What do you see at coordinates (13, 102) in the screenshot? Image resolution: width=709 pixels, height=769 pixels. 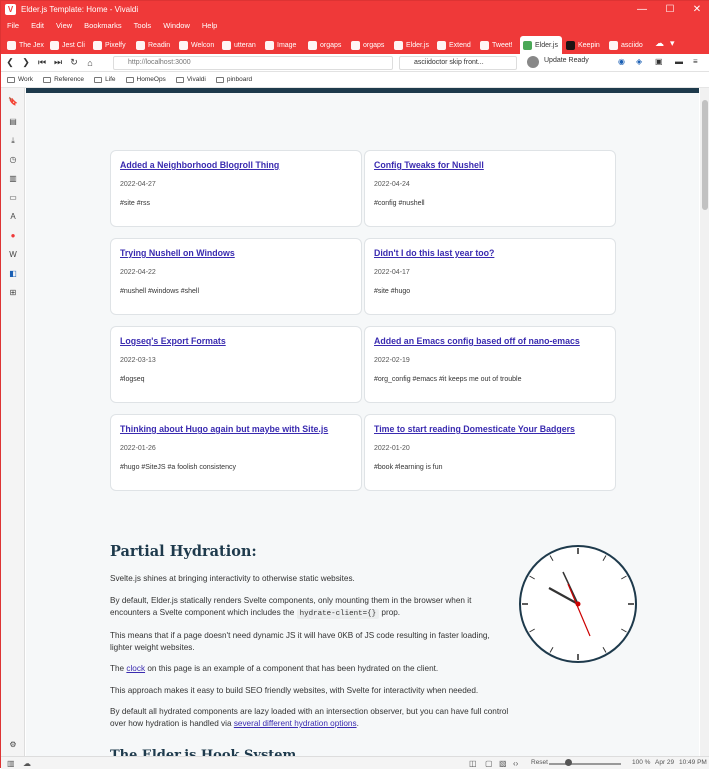 I see `bookmarks-panel-icon: 🔖` at bounding box center [13, 102].